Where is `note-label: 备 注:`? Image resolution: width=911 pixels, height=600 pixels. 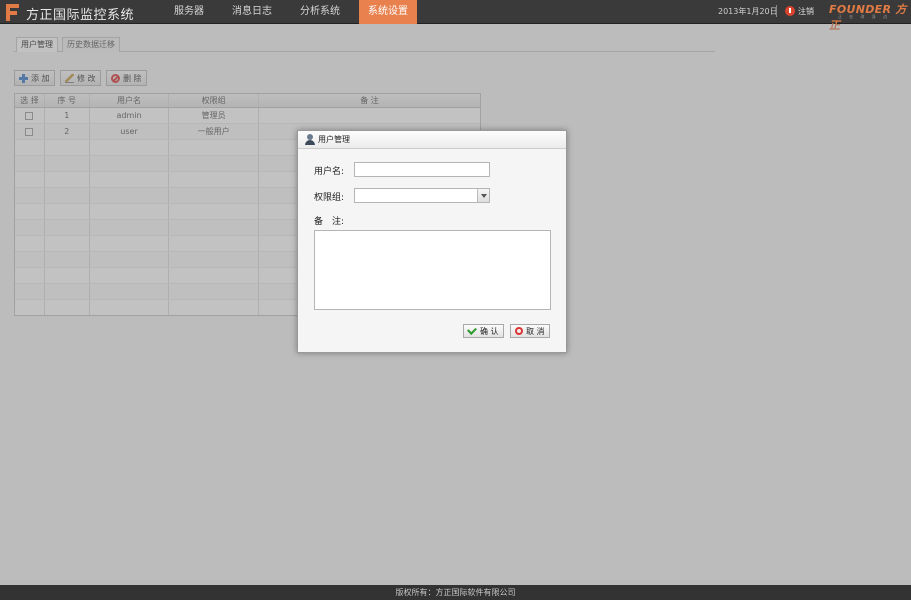
note-label: 备 注: is located at coordinates (329, 222).